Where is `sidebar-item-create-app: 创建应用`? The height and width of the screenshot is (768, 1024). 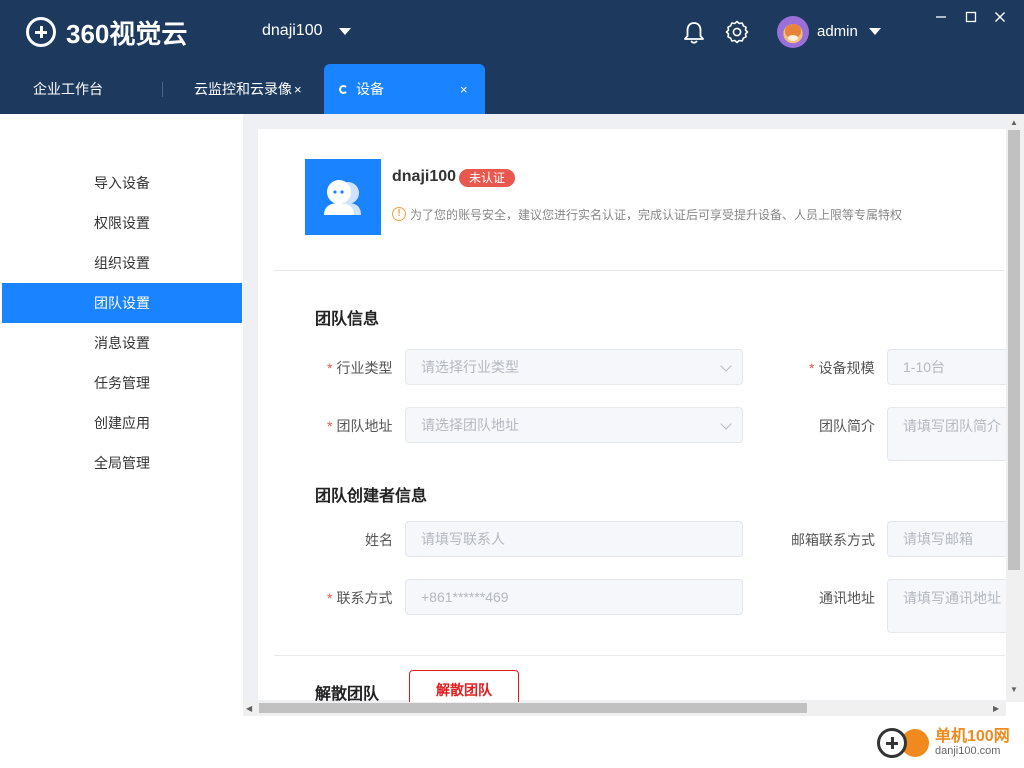 sidebar-item-create-app: 创建应用 is located at coordinates (122, 423).